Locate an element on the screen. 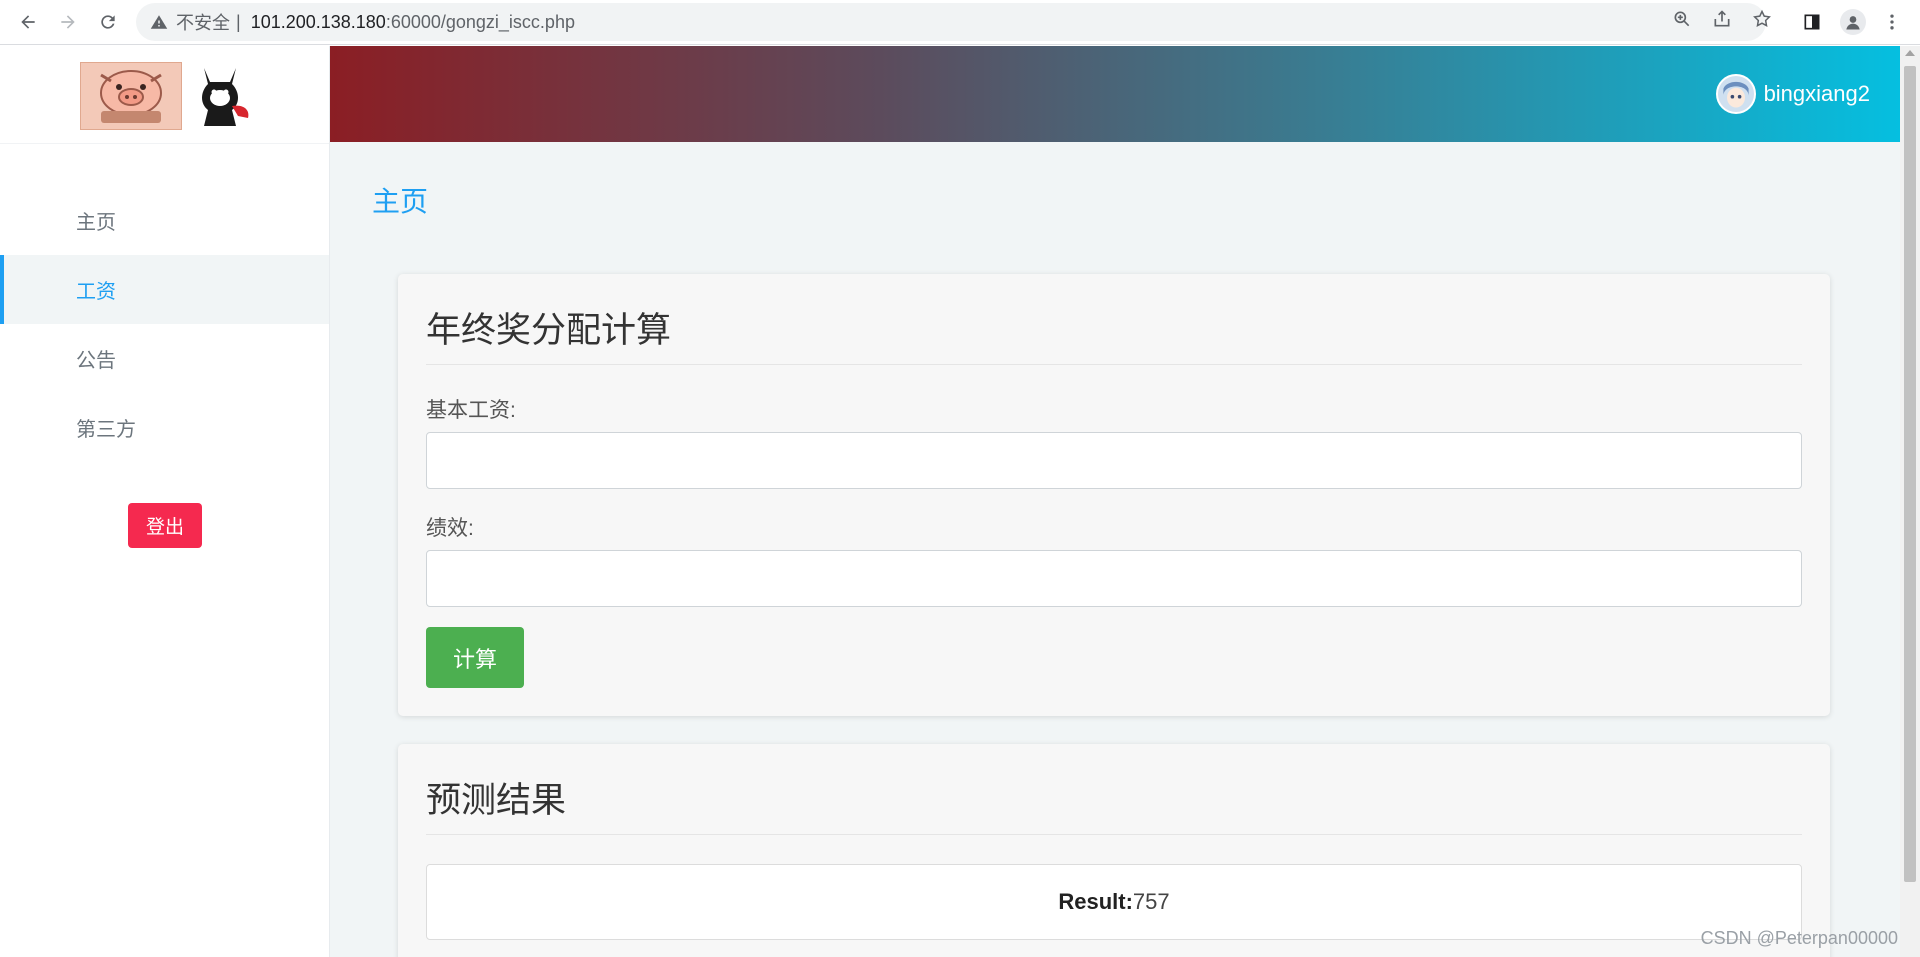 This screenshot has height=957, width=1920. side-panel-icon is located at coordinates (1812, 22).